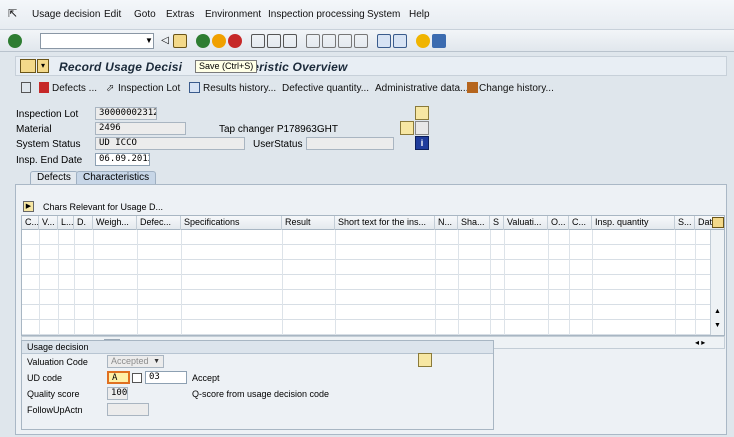  Describe the element at coordinates (422, 128) in the screenshot. I see `copy-icon` at that location.